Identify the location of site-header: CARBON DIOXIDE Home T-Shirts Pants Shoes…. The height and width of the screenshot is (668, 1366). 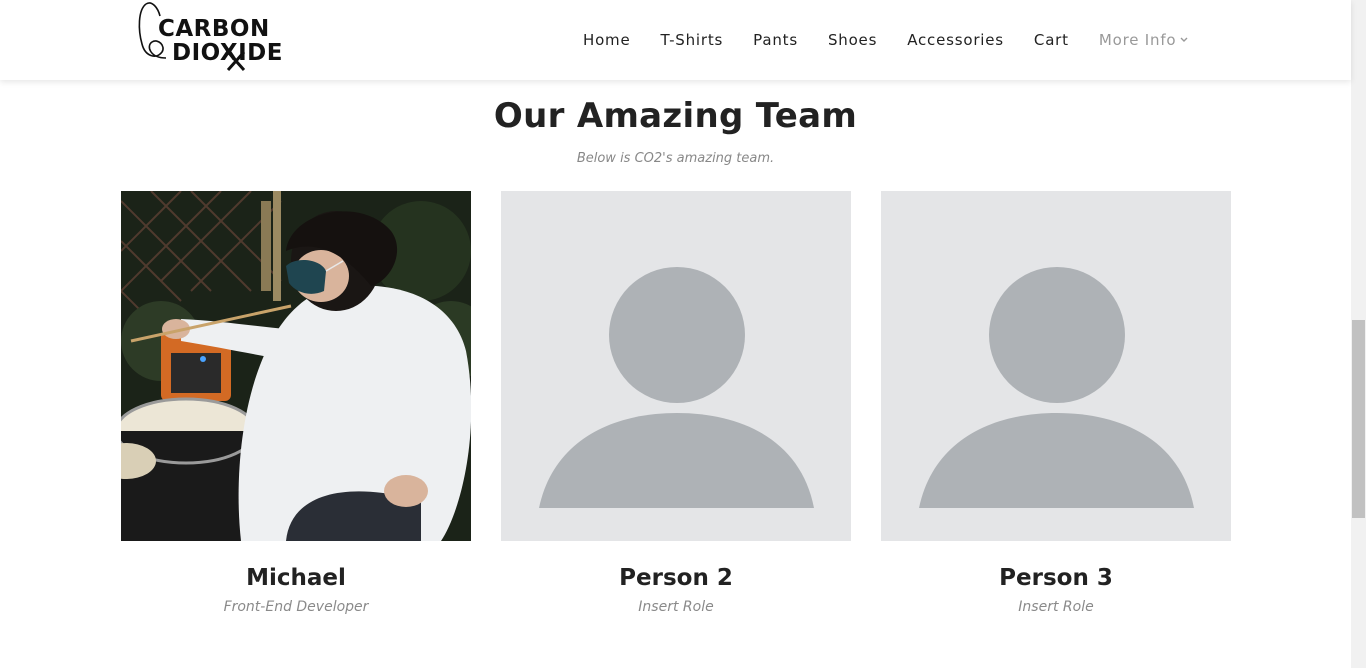
(675, 40).